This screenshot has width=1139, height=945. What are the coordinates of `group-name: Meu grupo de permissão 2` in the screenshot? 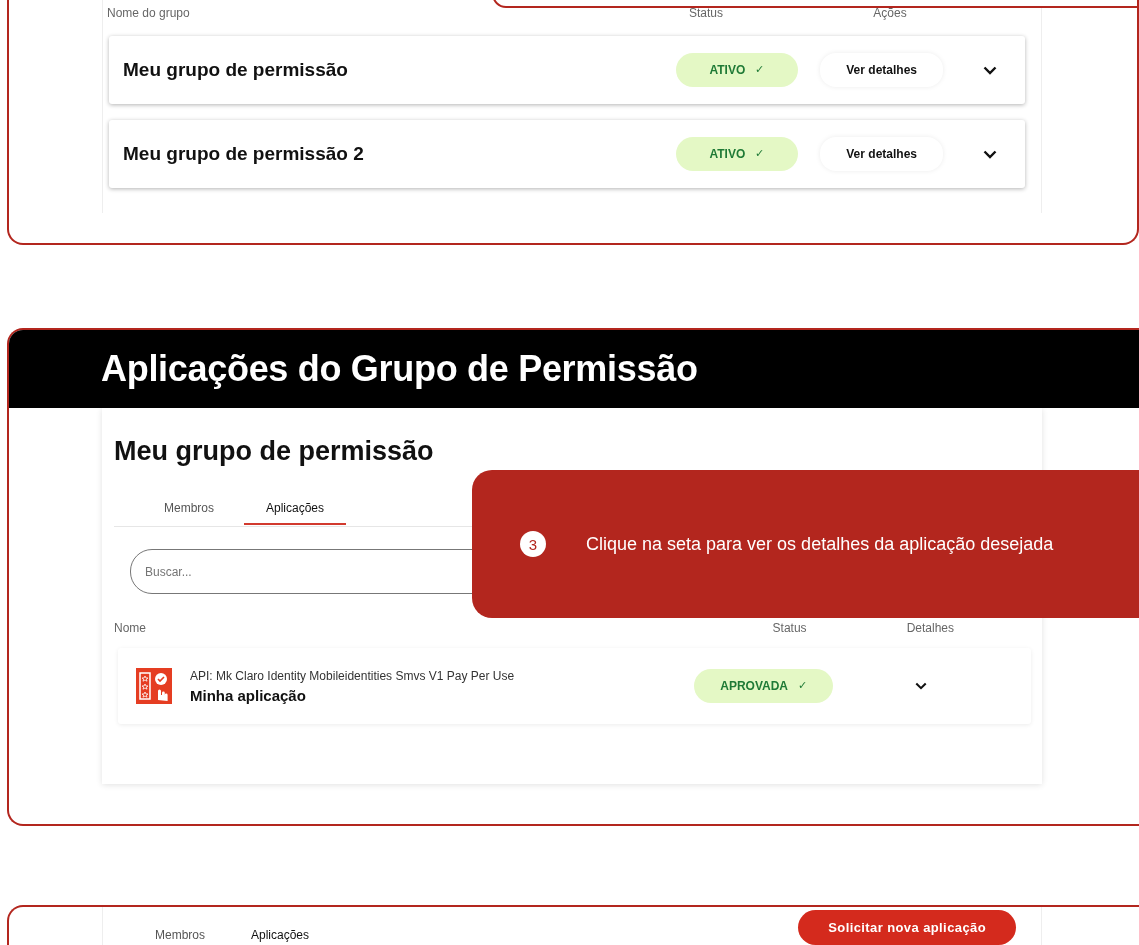 It's located at (244, 154).